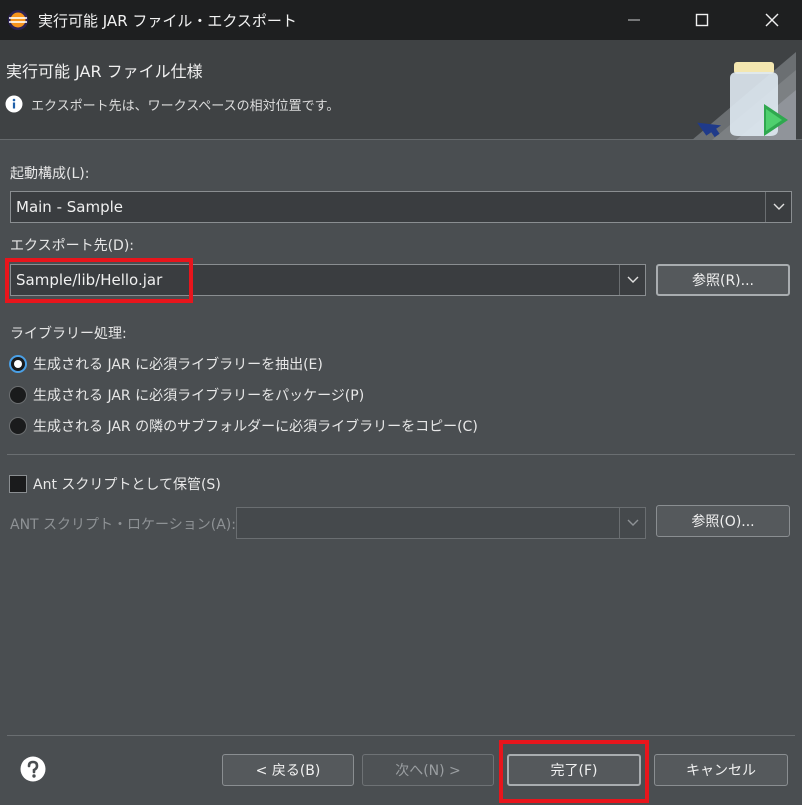 The image size is (802, 805). I want to click on export-dest-label: エクスポート先(D):, so click(72, 246).